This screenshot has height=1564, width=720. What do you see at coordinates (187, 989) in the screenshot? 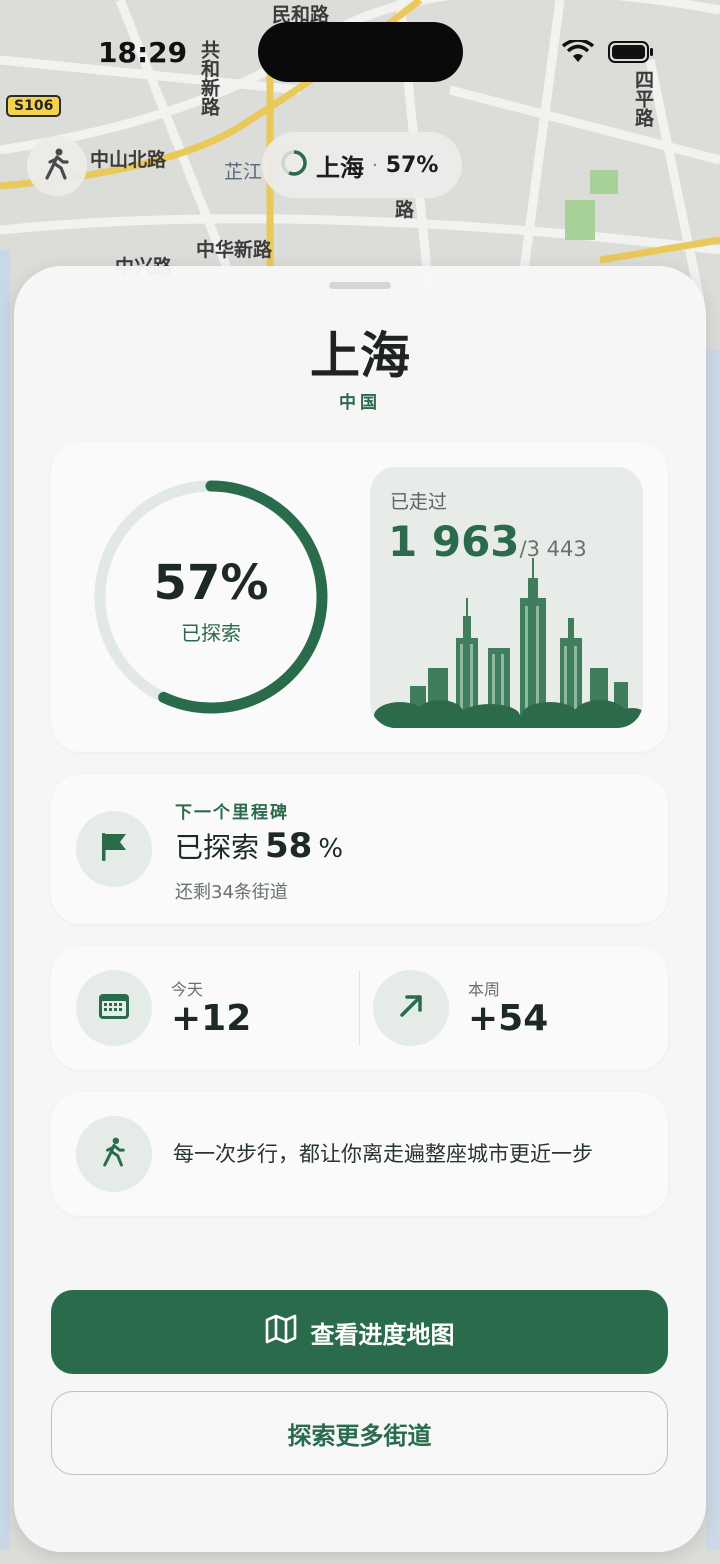
I see `today-label: 今天` at bounding box center [187, 989].